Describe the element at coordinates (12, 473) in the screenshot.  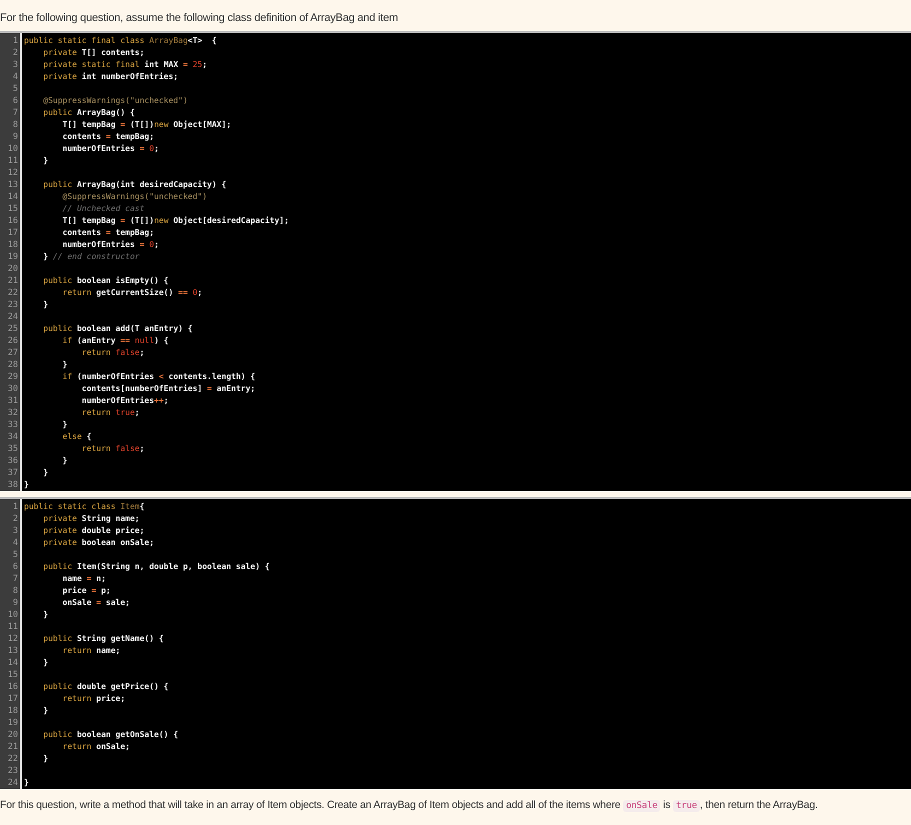
I see `line-number: 37` at that location.